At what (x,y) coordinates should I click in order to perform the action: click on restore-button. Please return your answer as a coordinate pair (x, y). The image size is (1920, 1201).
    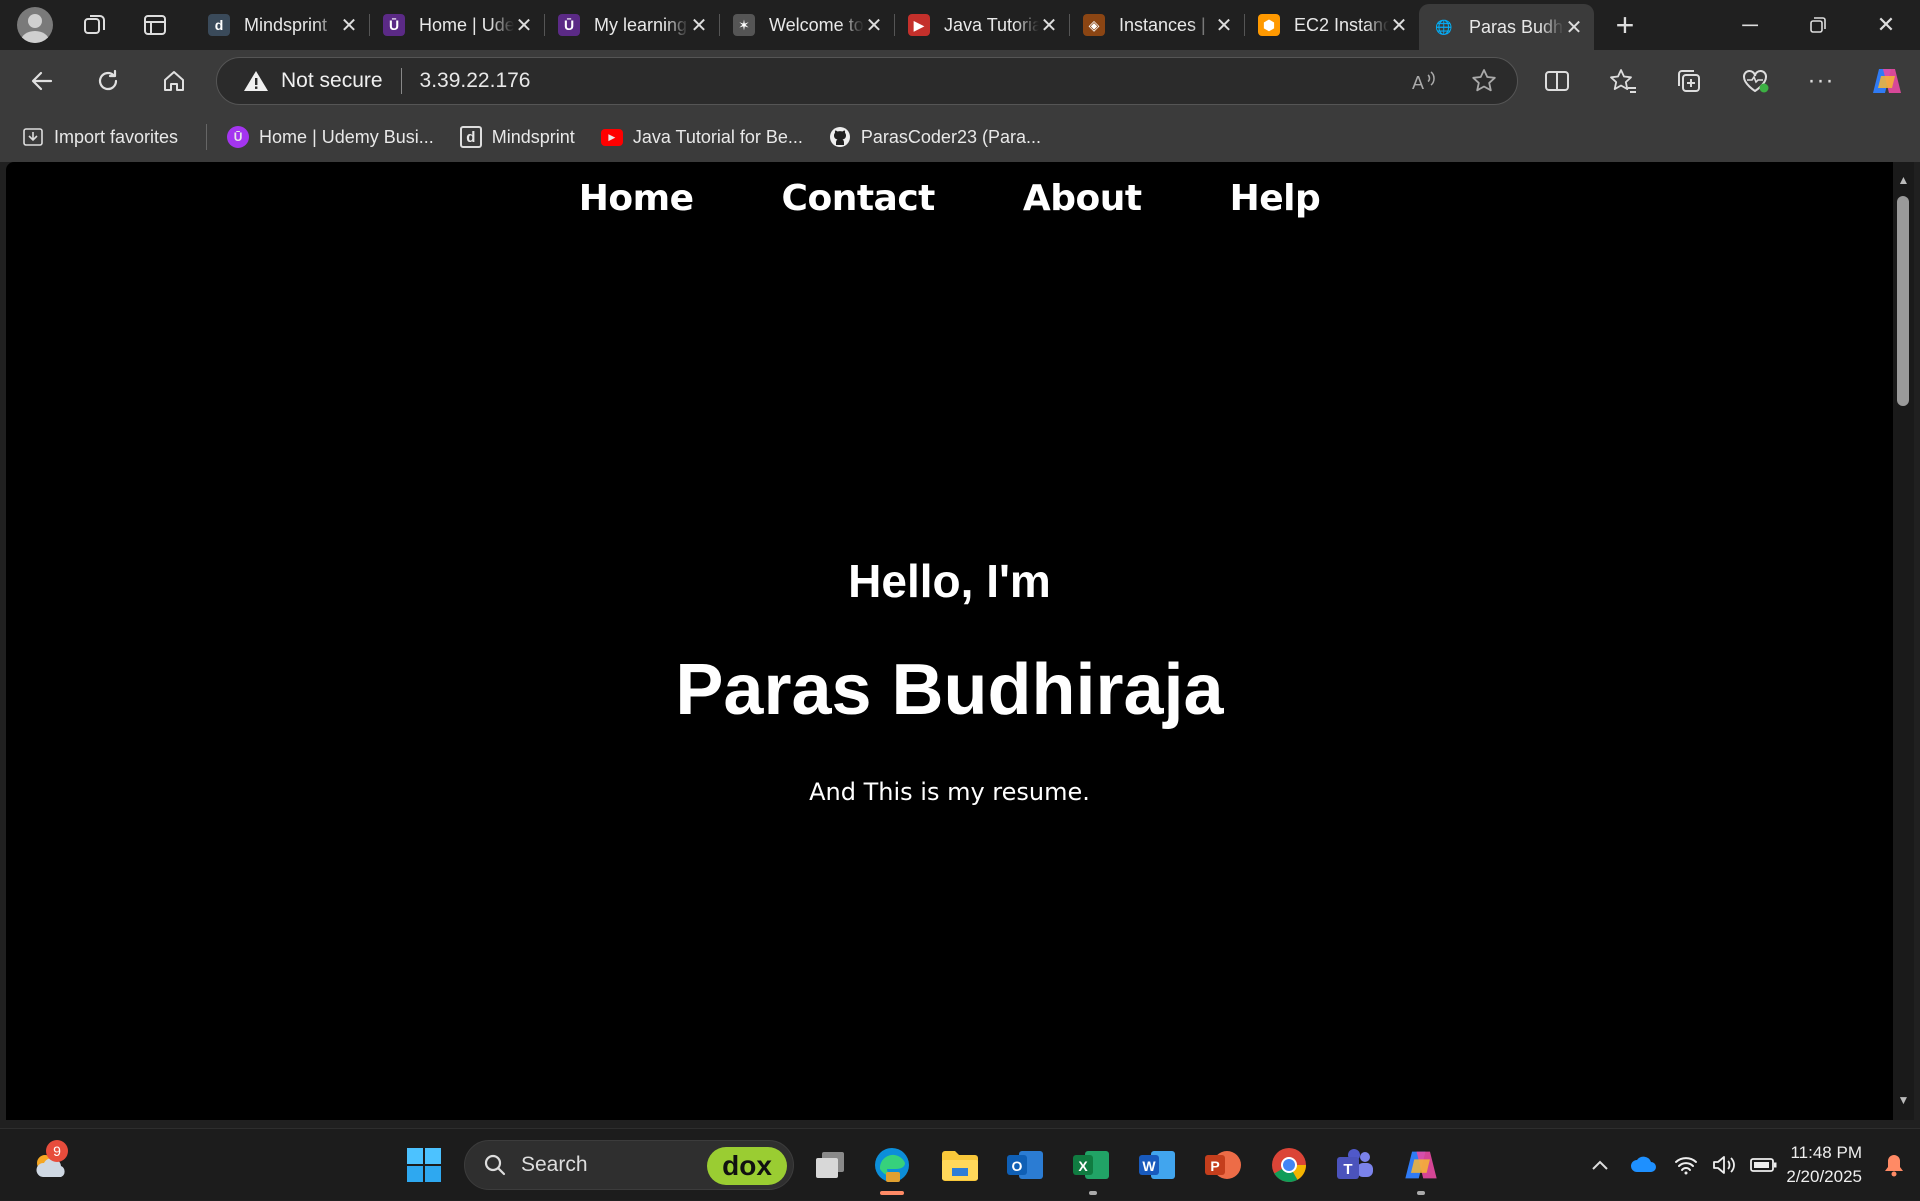
    Looking at the image, I should click on (1818, 25).